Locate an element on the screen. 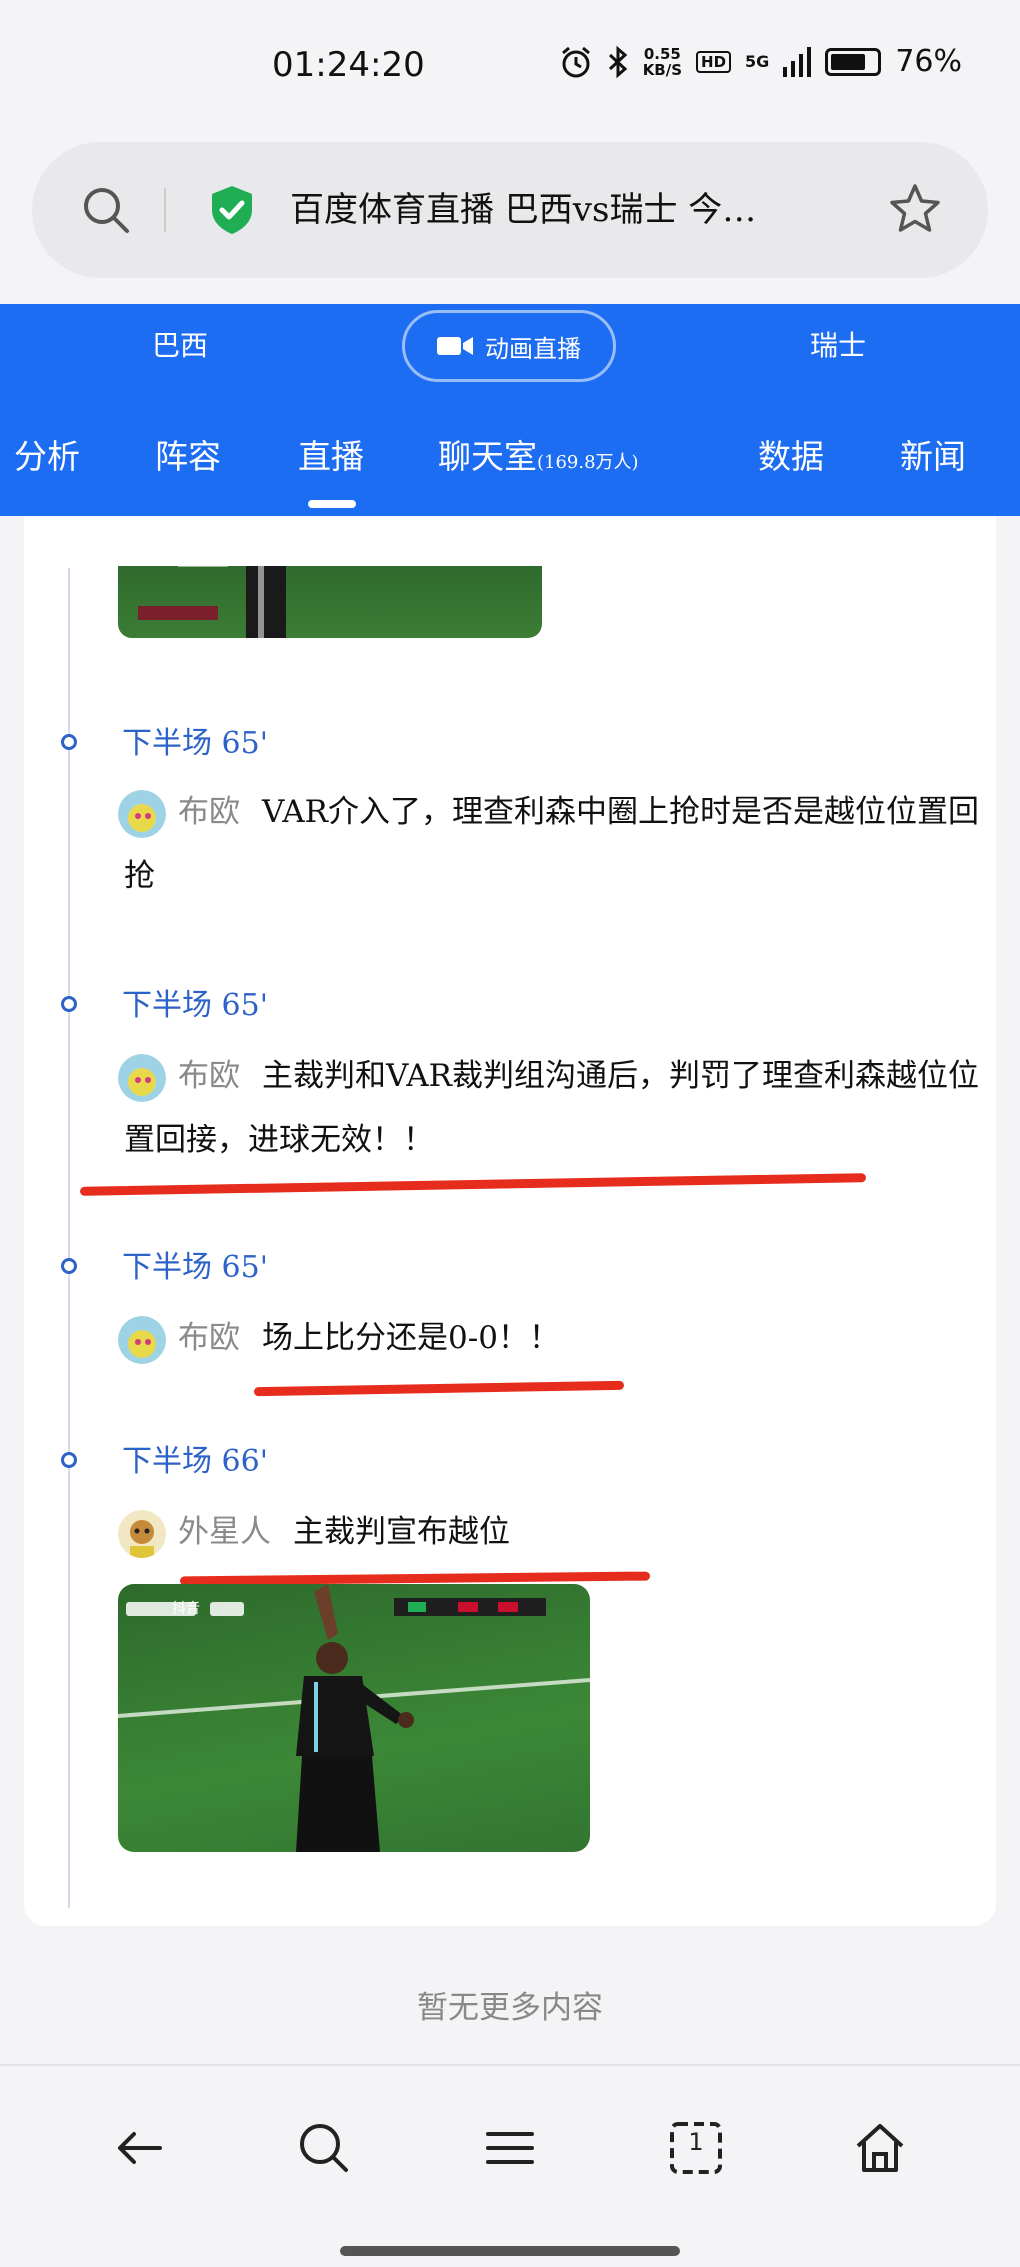 Image resolution: width=1020 pixels, height=2267 pixels. tab-chatroom-count: (169.8万人) is located at coordinates (588, 462).